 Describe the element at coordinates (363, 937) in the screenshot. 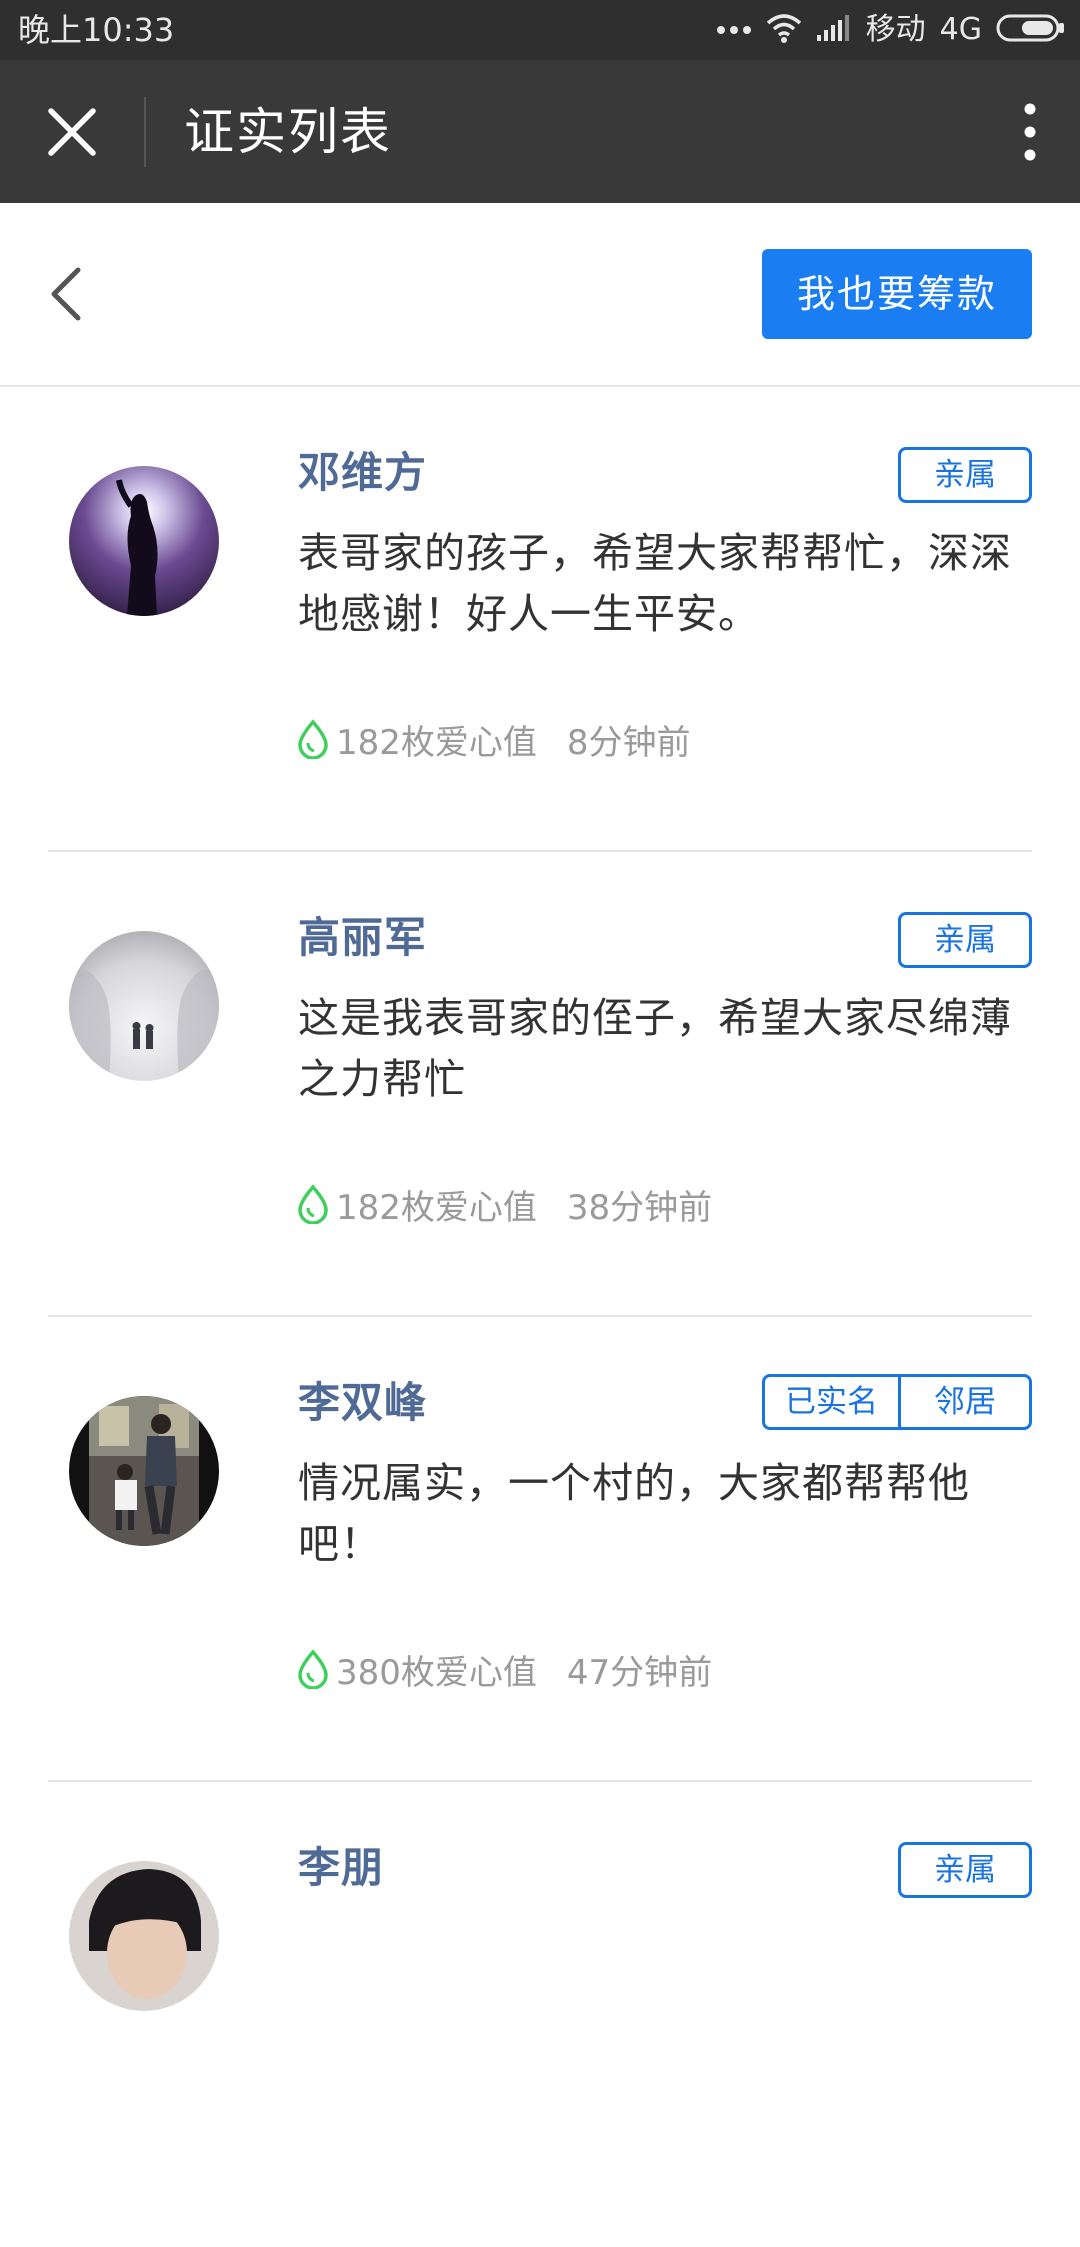

I see `commenter-name: 高丽军` at that location.